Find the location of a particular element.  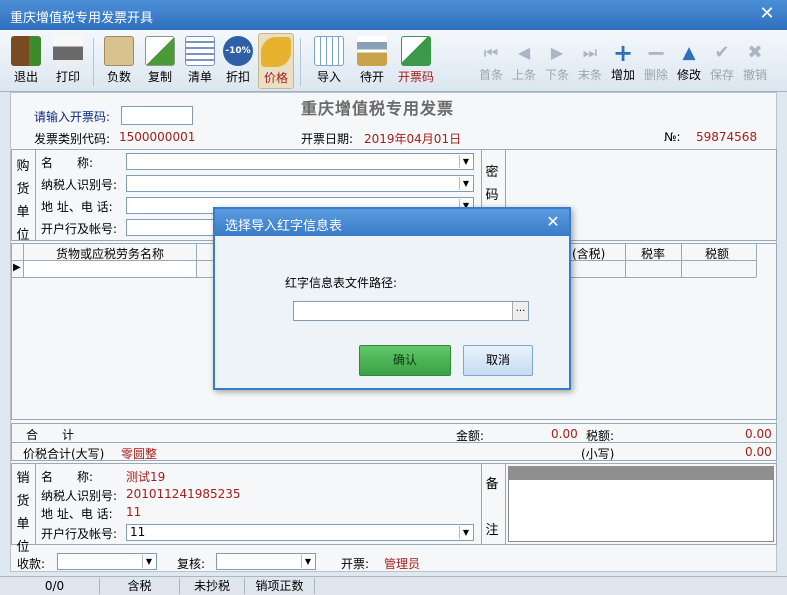

dialog-close-button: ✕ is located at coordinates (553, 222).